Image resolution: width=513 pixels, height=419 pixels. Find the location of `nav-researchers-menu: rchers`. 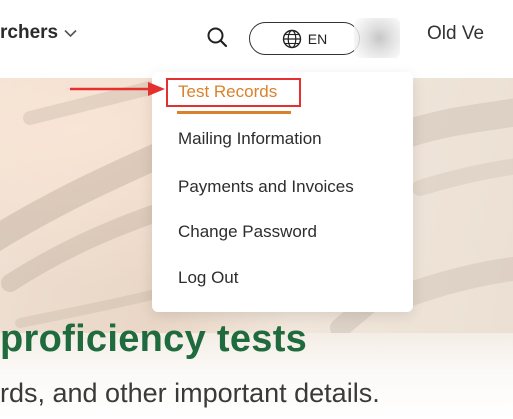

nav-researchers-menu: rchers is located at coordinates (38, 33).